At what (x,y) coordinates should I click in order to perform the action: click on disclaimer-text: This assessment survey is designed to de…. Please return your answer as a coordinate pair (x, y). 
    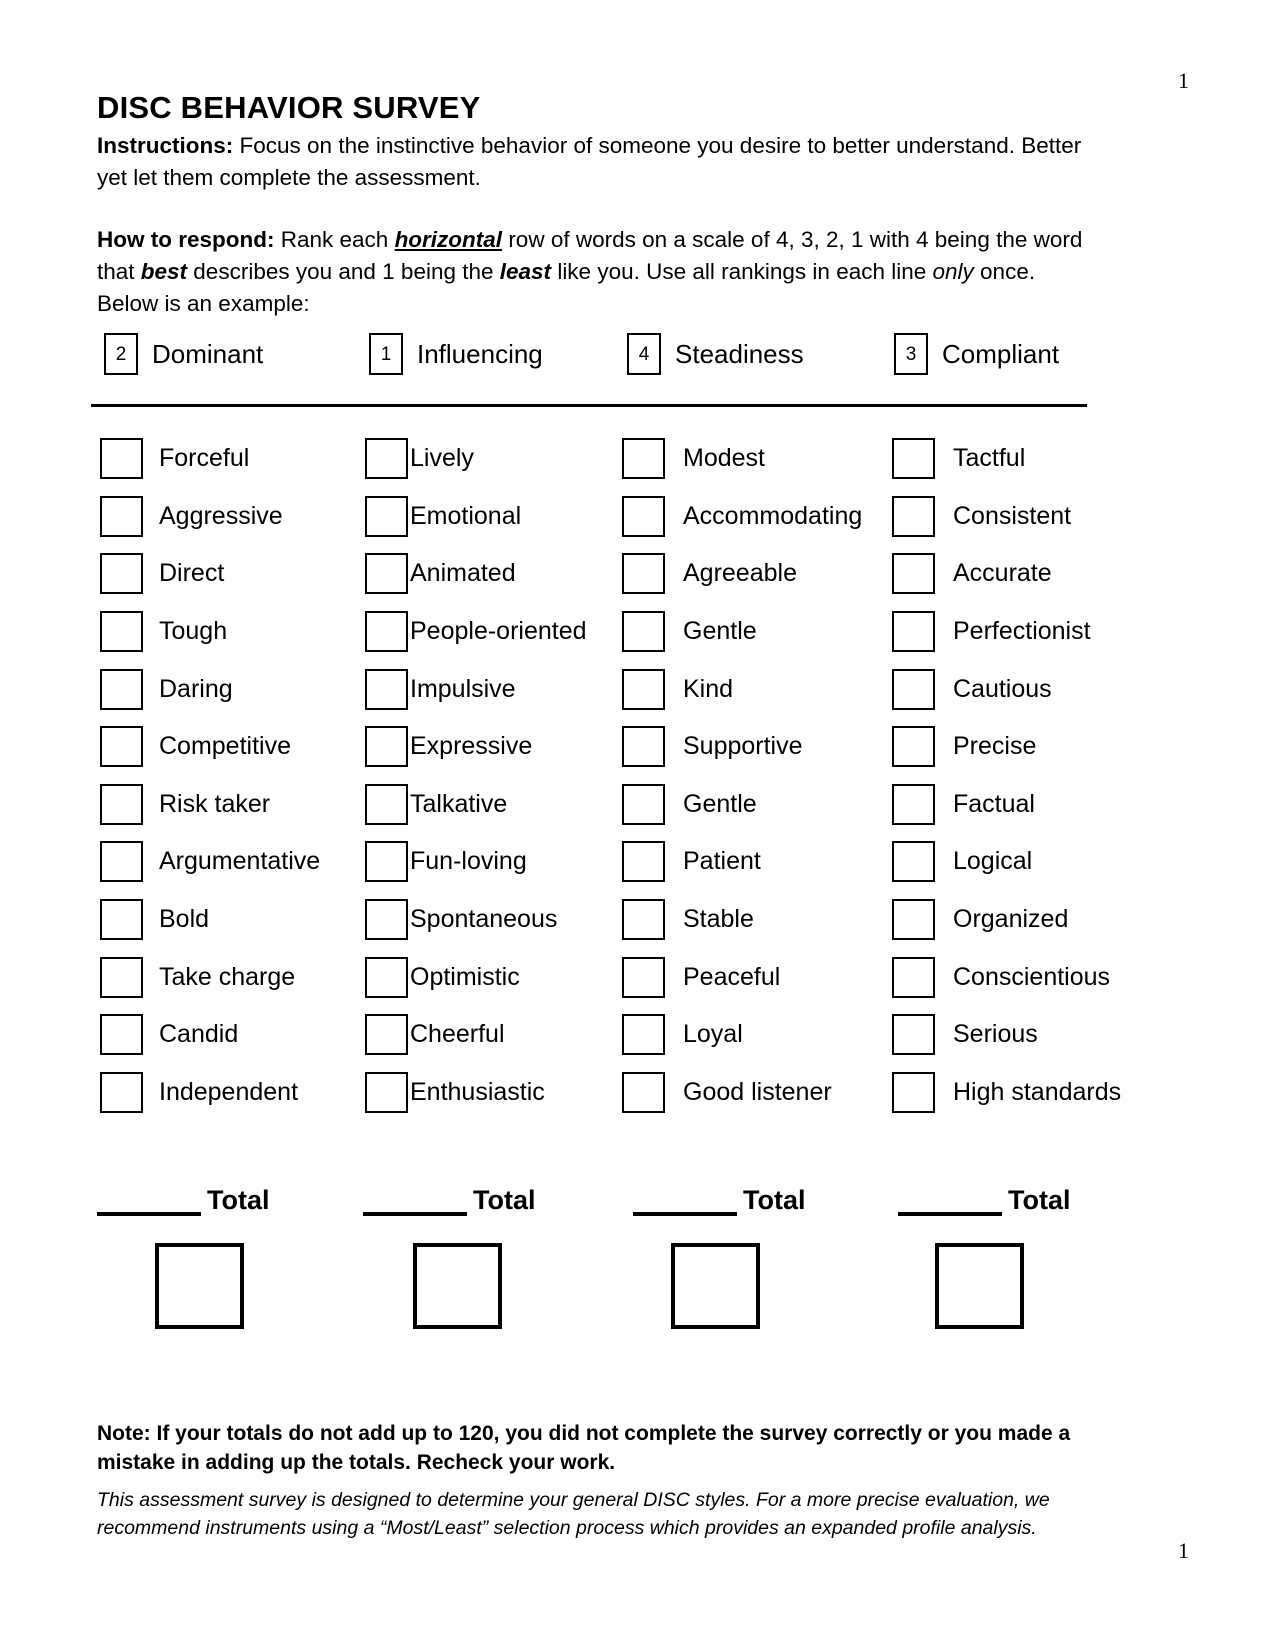
    Looking at the image, I should click on (573, 1514).